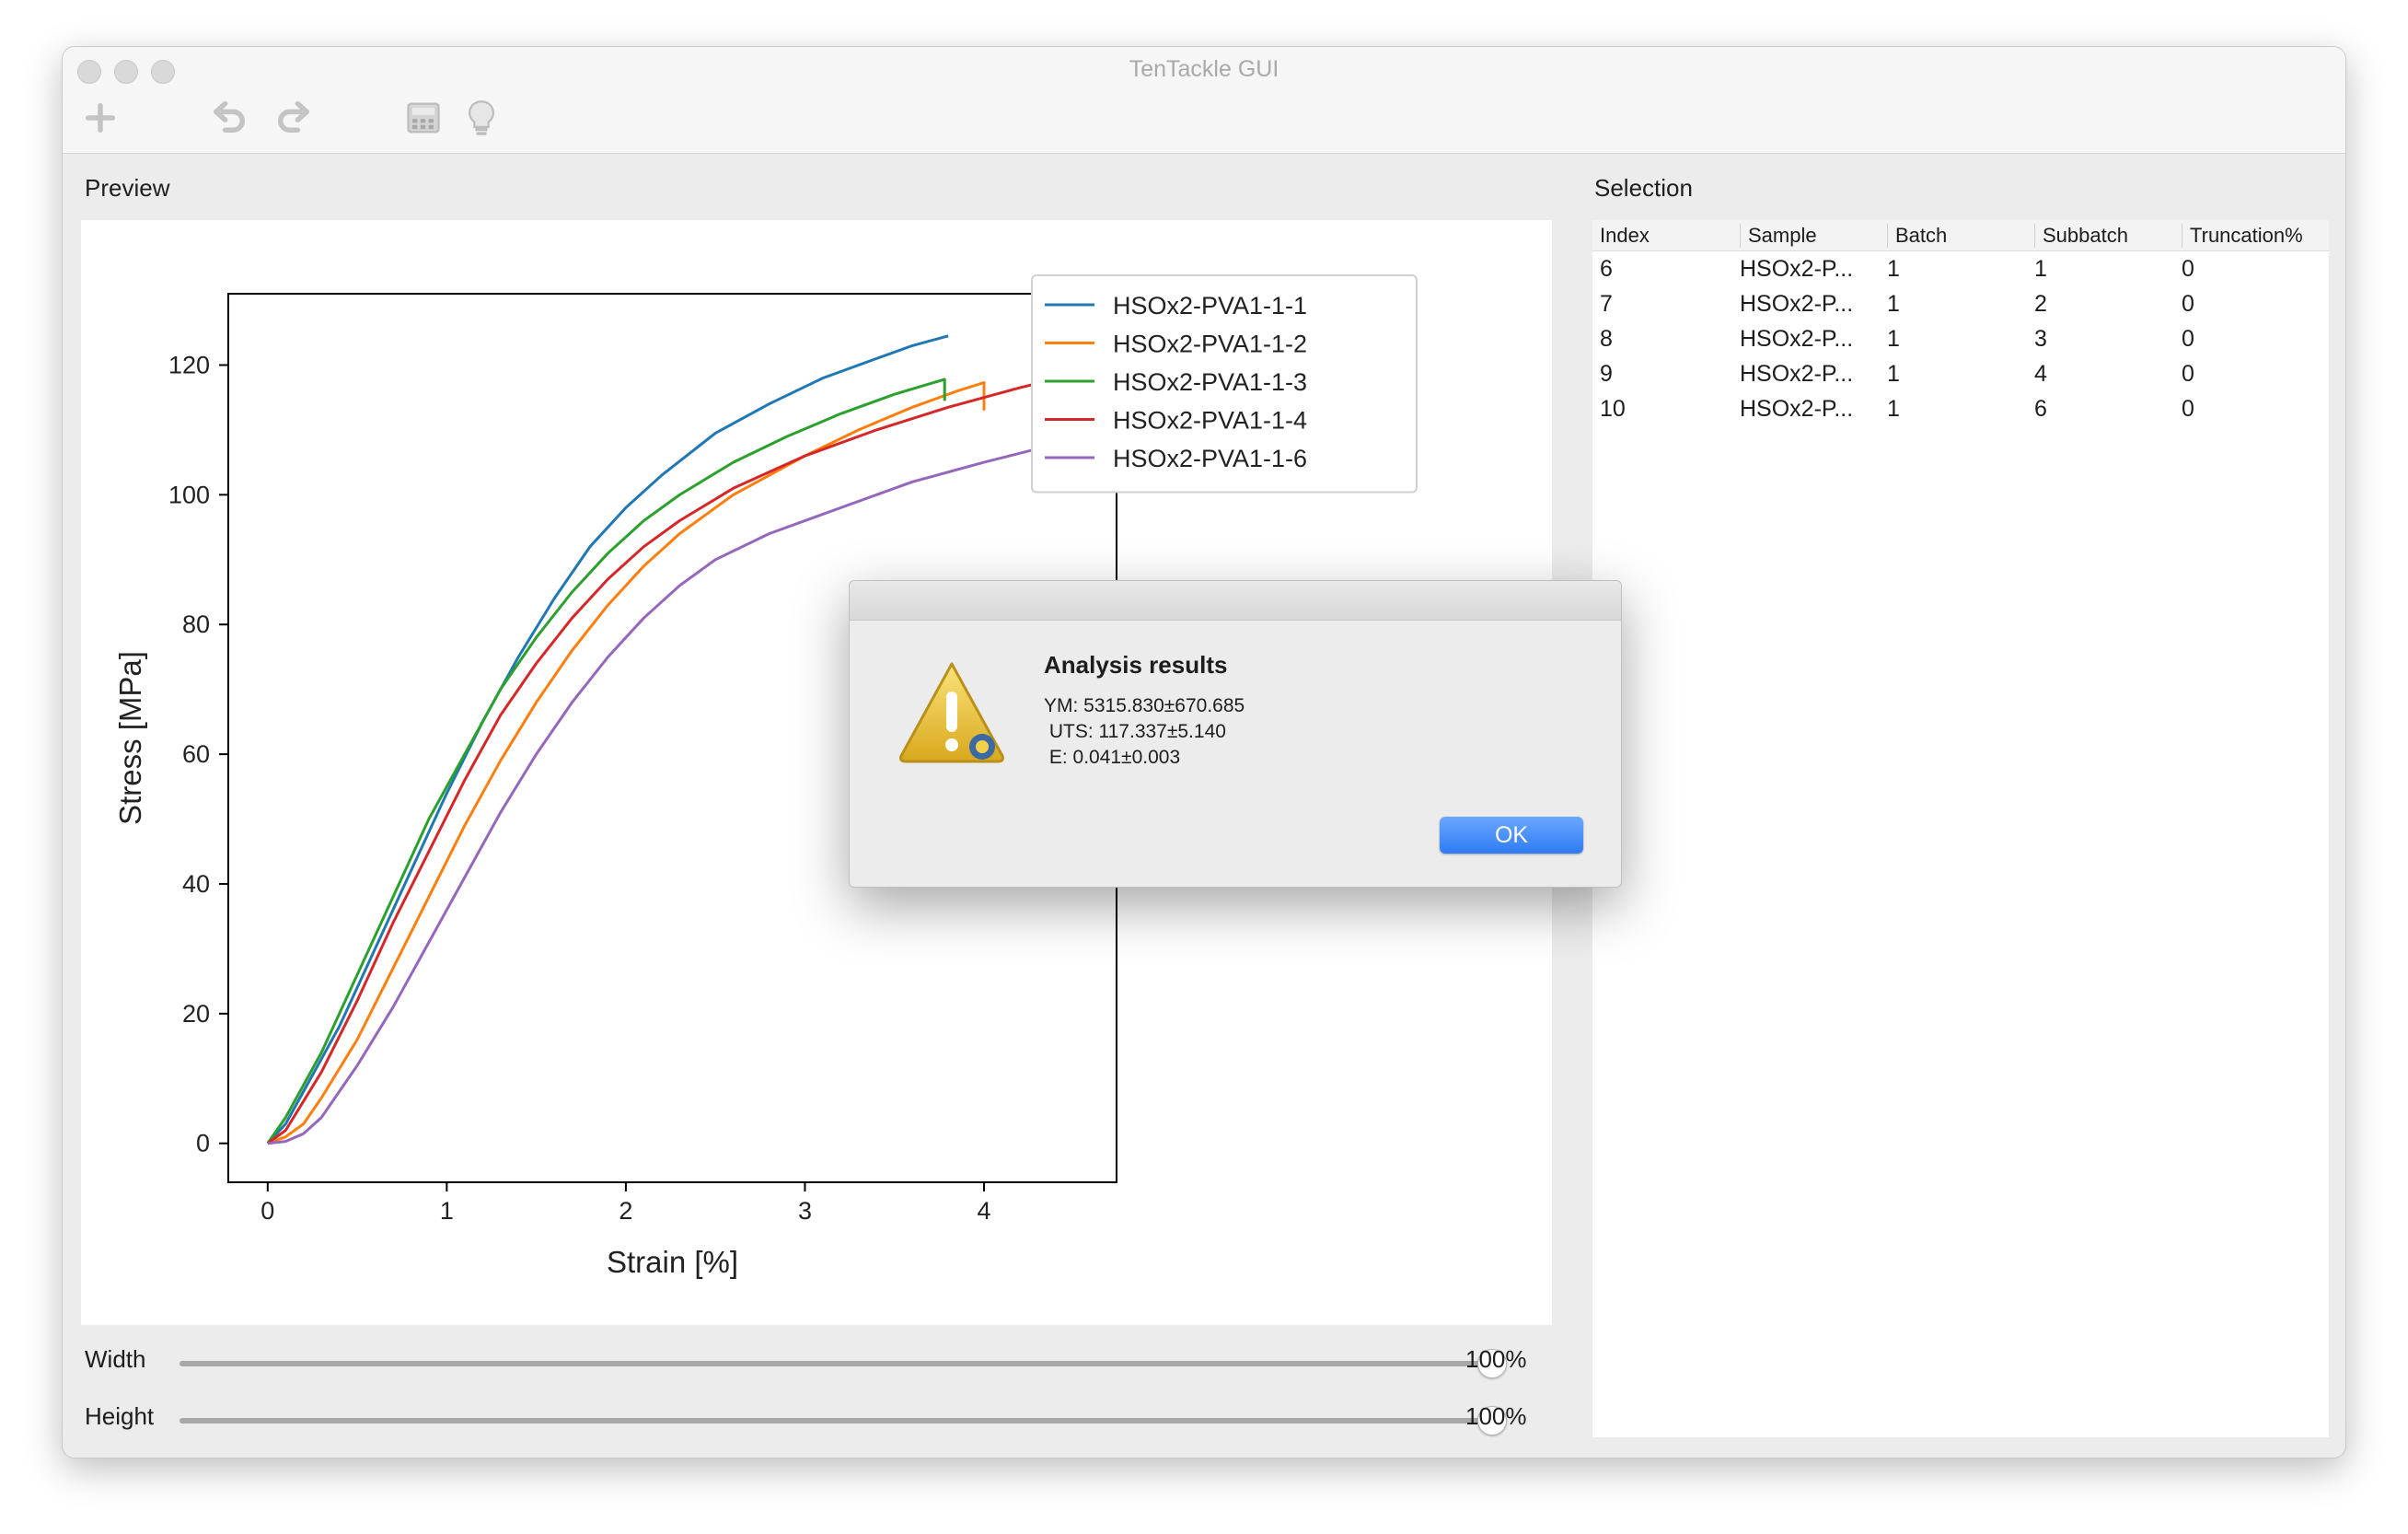  What do you see at coordinates (196, 754) in the screenshot?
I see `y-tick-label: 60` at bounding box center [196, 754].